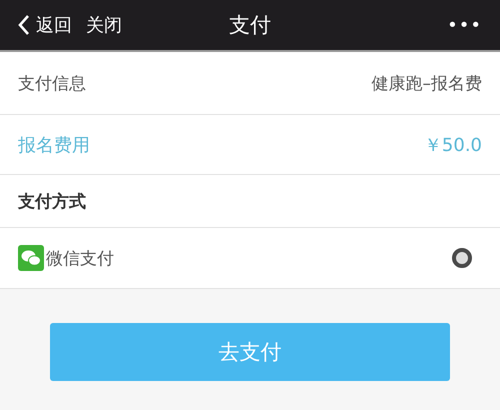  What do you see at coordinates (80, 259) in the screenshot?
I see `payment-label: 微信支付` at bounding box center [80, 259].